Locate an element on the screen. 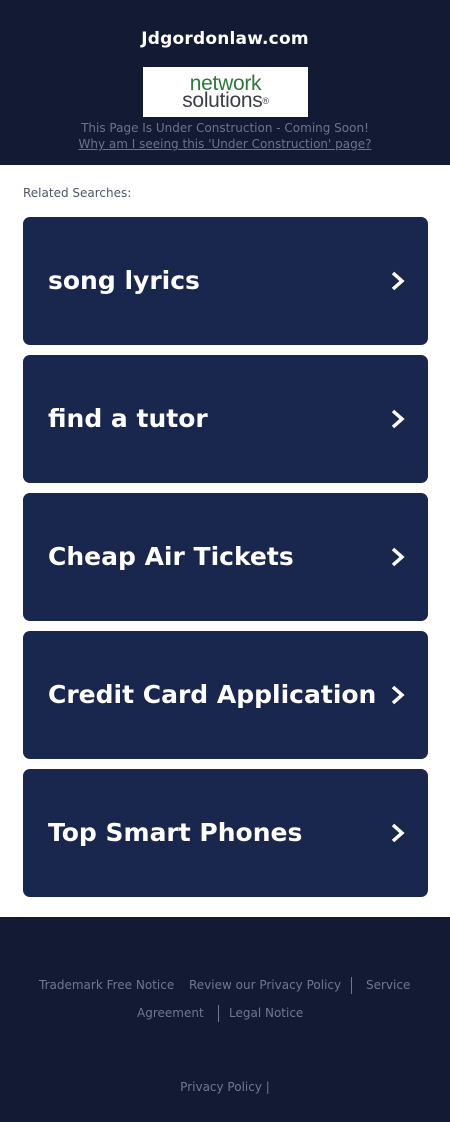 The width and height of the screenshot is (450, 1122). search-card-credit-card-application: Credit Card Application is located at coordinates (225, 695).